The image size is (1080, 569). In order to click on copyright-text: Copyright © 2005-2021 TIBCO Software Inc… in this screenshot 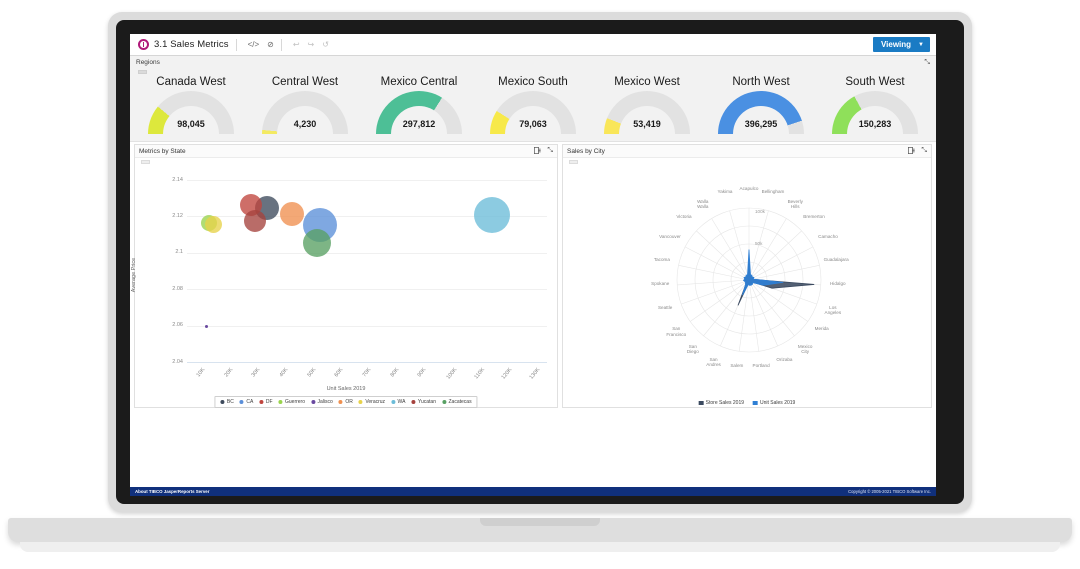, I will do `click(889, 491)`.